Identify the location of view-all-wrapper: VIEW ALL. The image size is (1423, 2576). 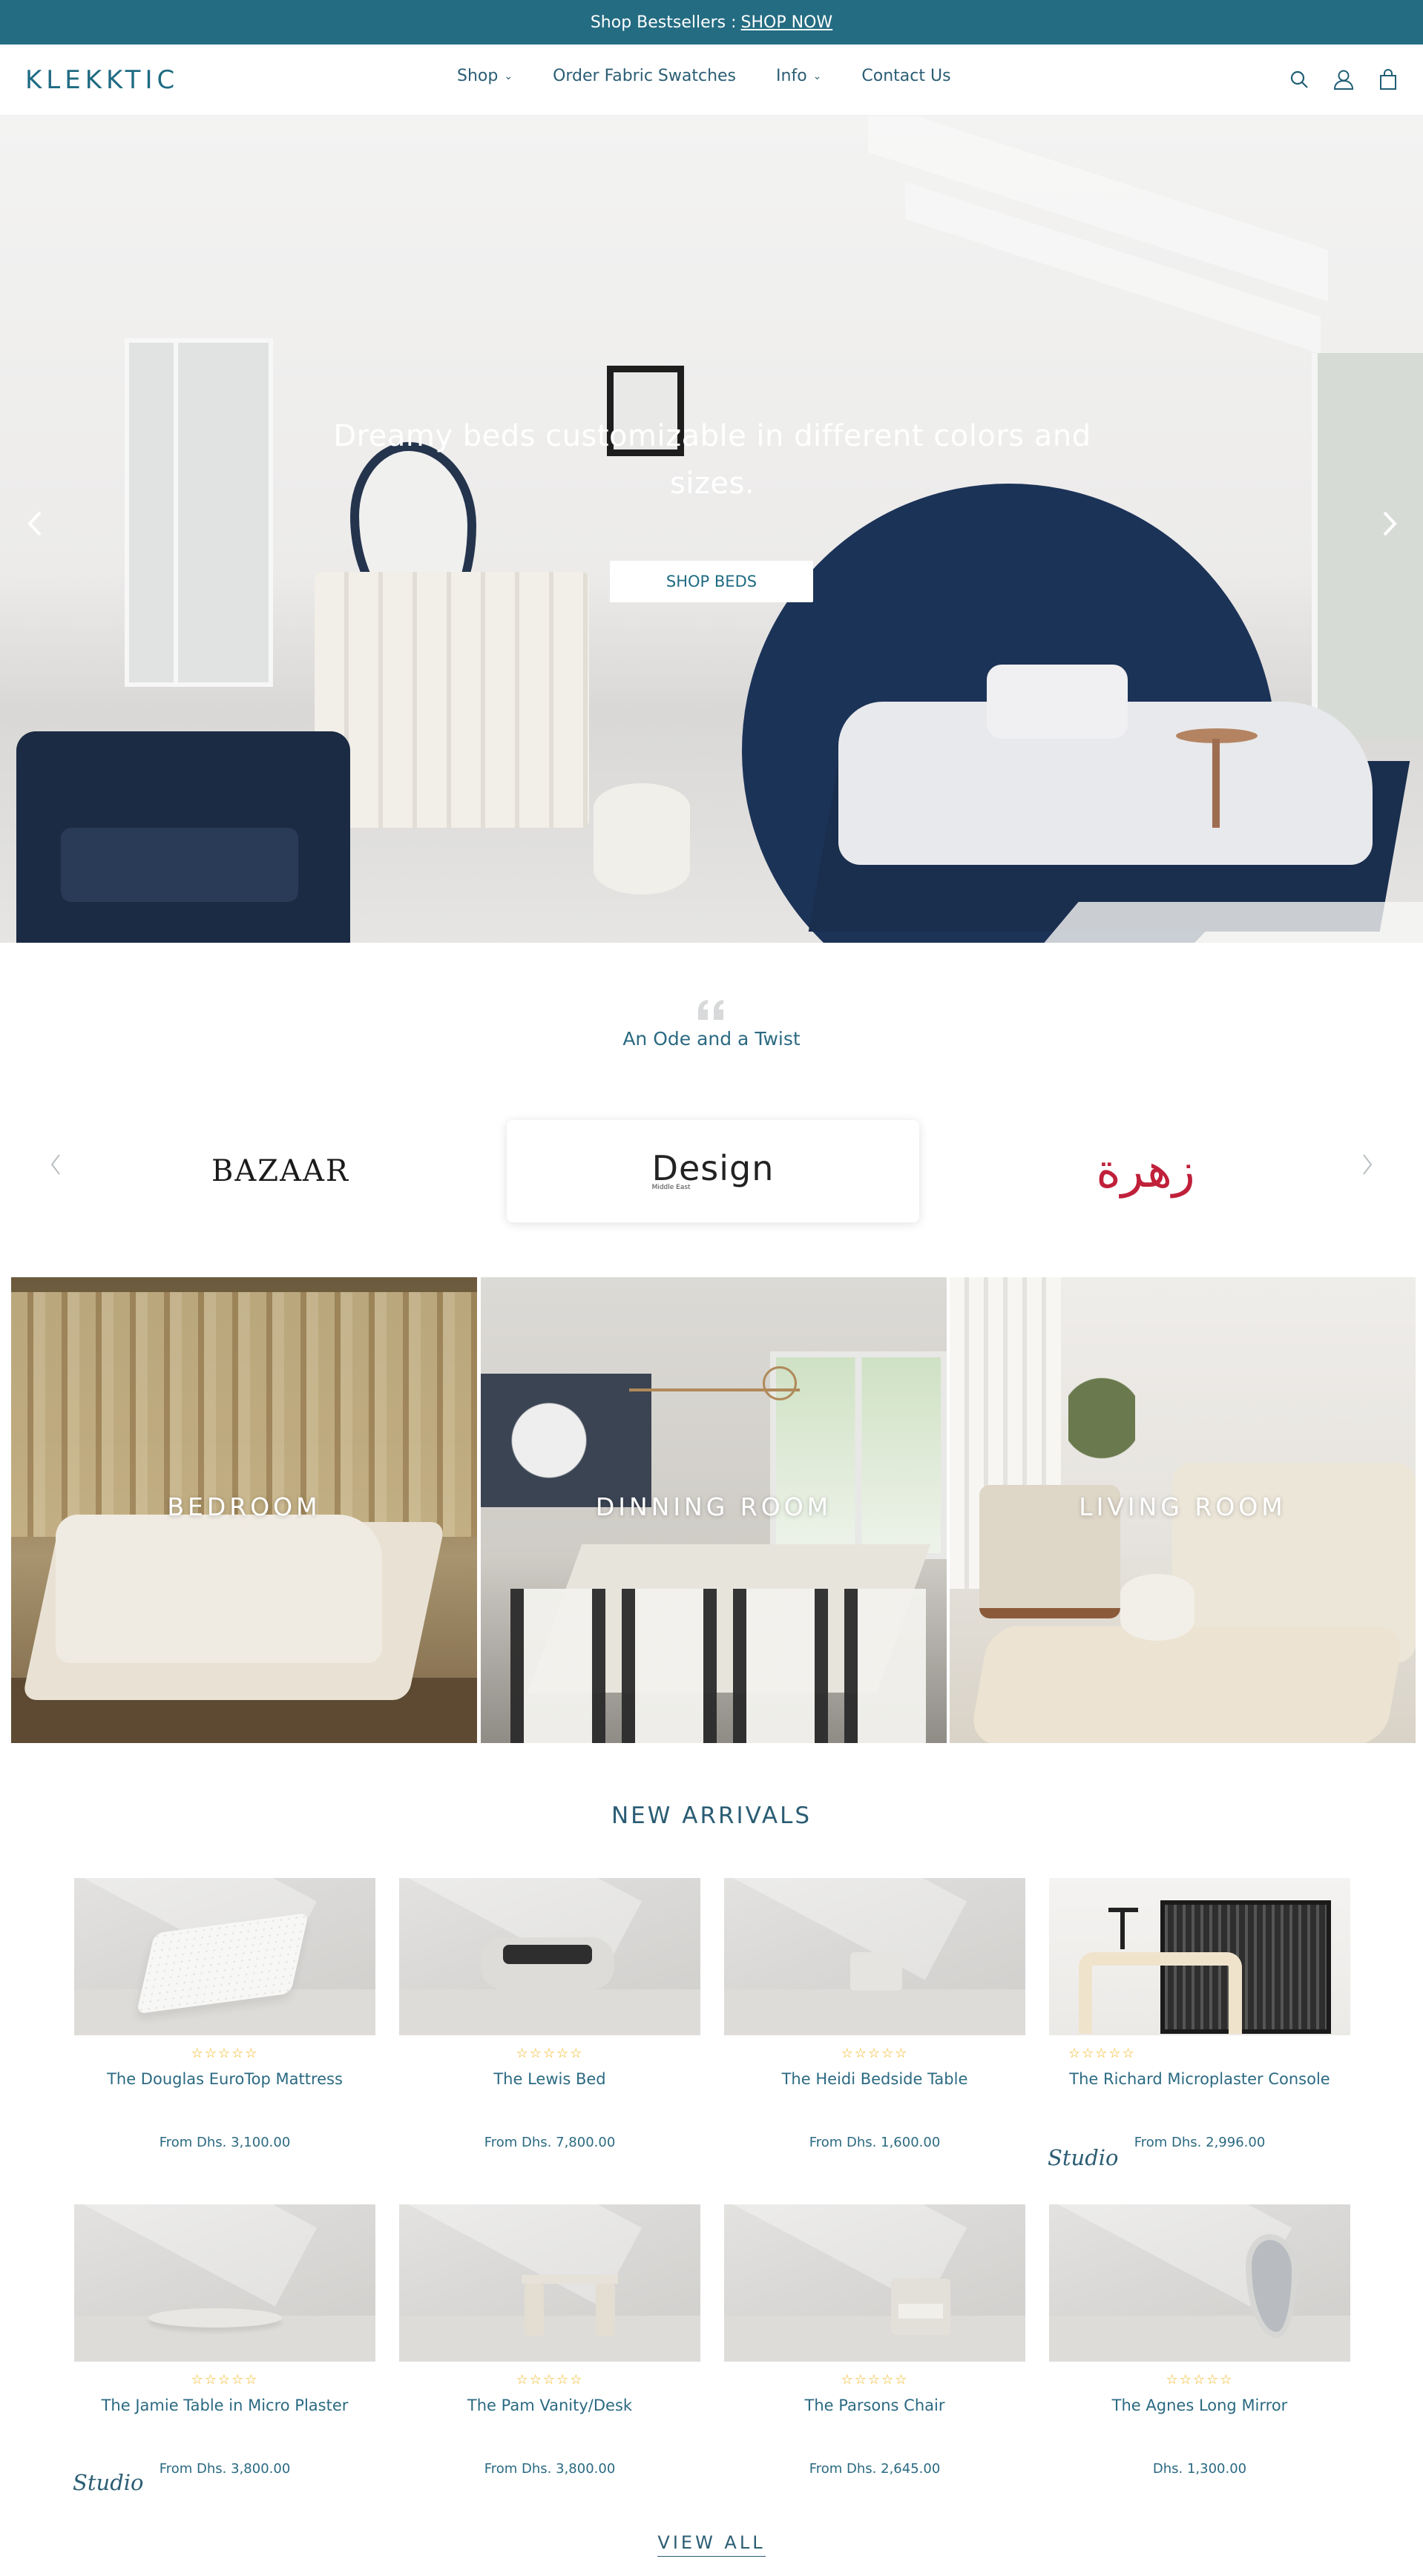
(711, 2545).